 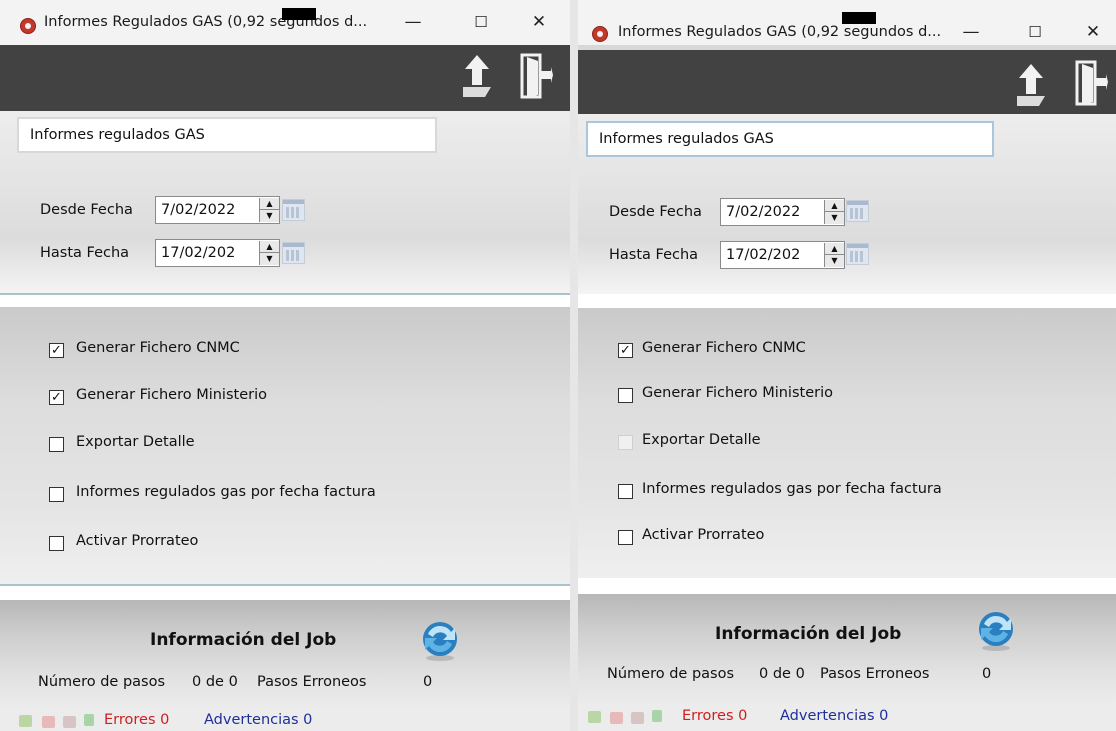 What do you see at coordinates (574, 365) in the screenshot?
I see `screenshot-divider` at bounding box center [574, 365].